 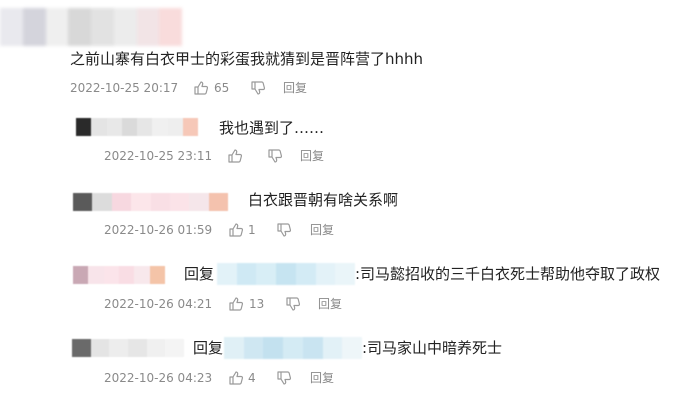 I want to click on commenter-avatar-and-name, so click(x=91, y=27).